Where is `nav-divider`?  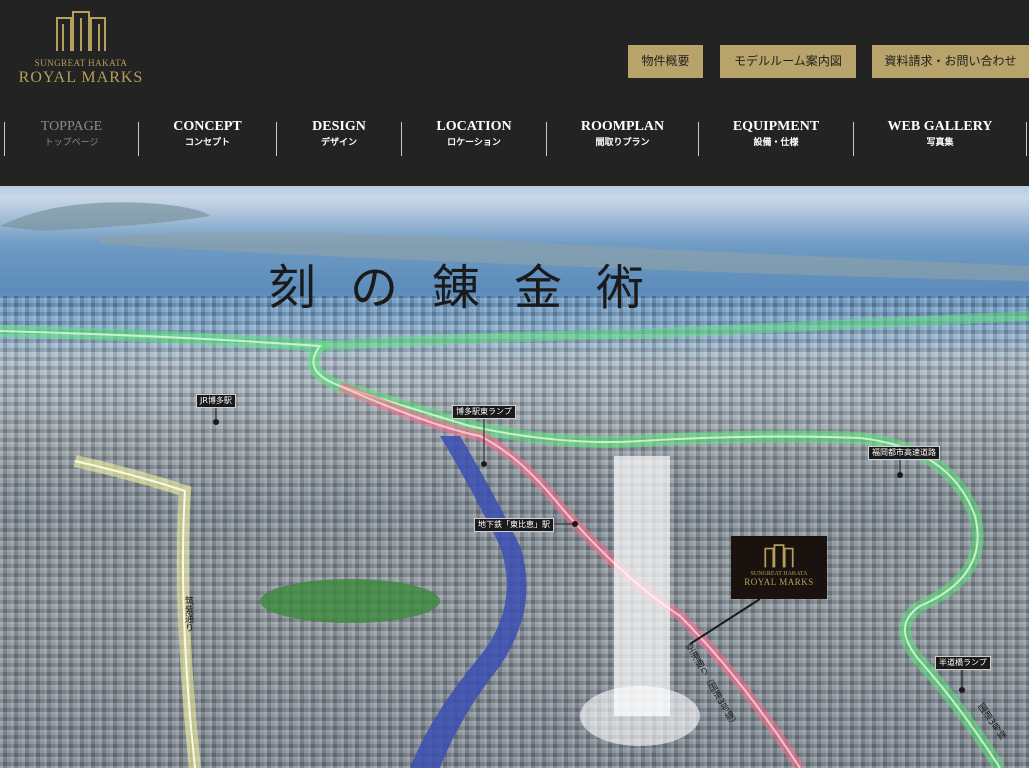
nav-divider is located at coordinates (1026, 139).